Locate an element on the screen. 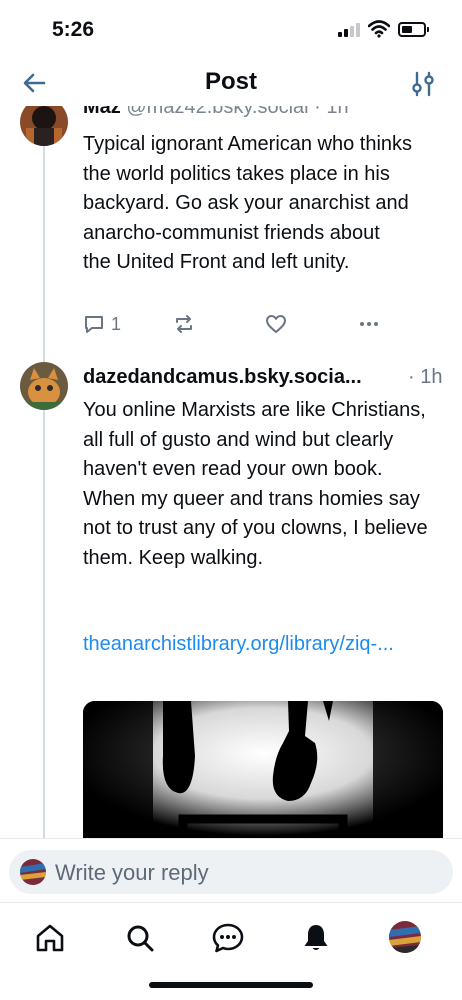  display-name: Maz is located at coordinates (102, 112).